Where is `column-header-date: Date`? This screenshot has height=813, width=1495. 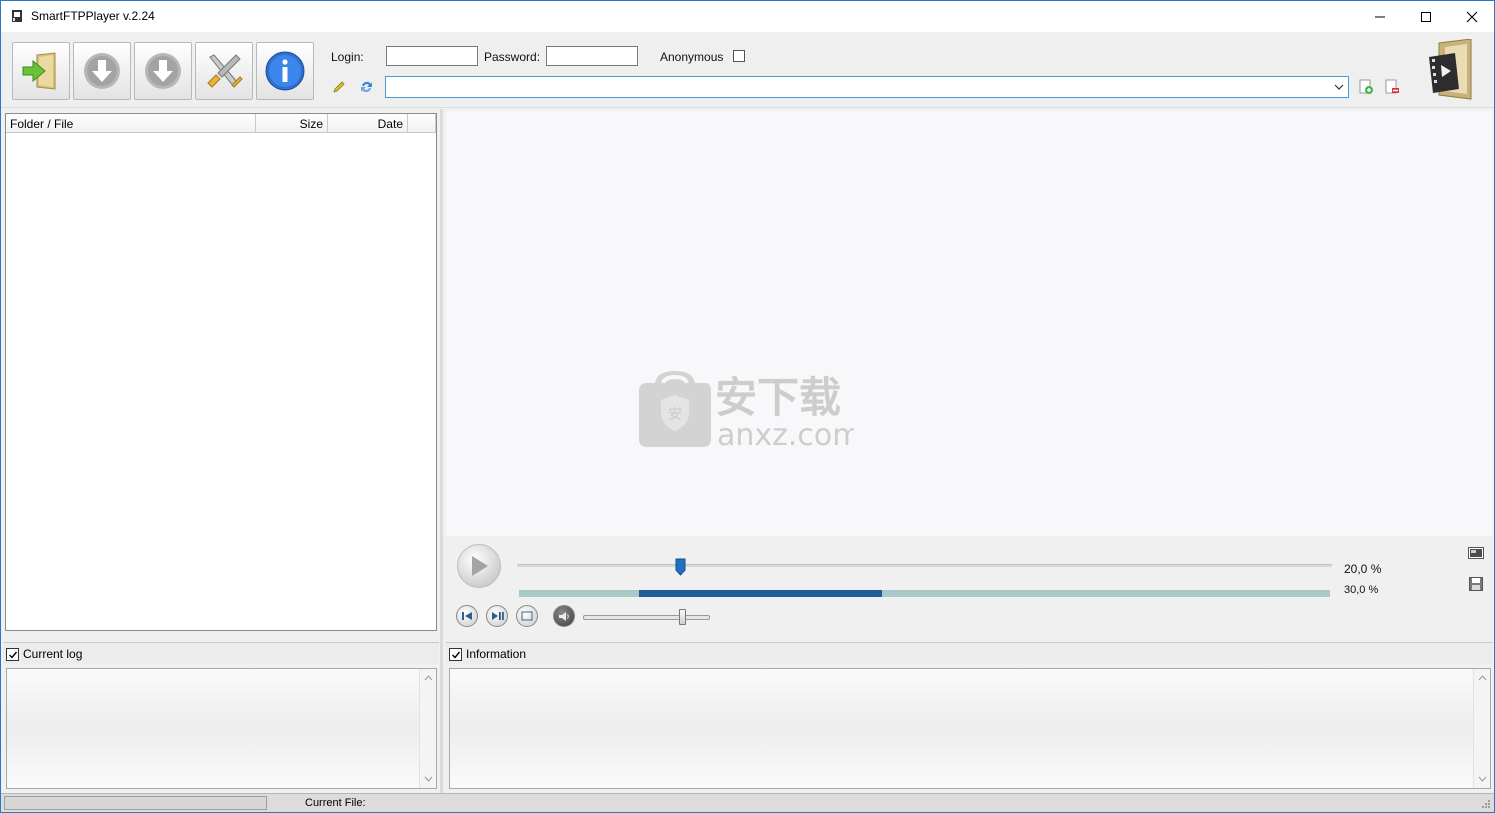 column-header-date: Date is located at coordinates (368, 123).